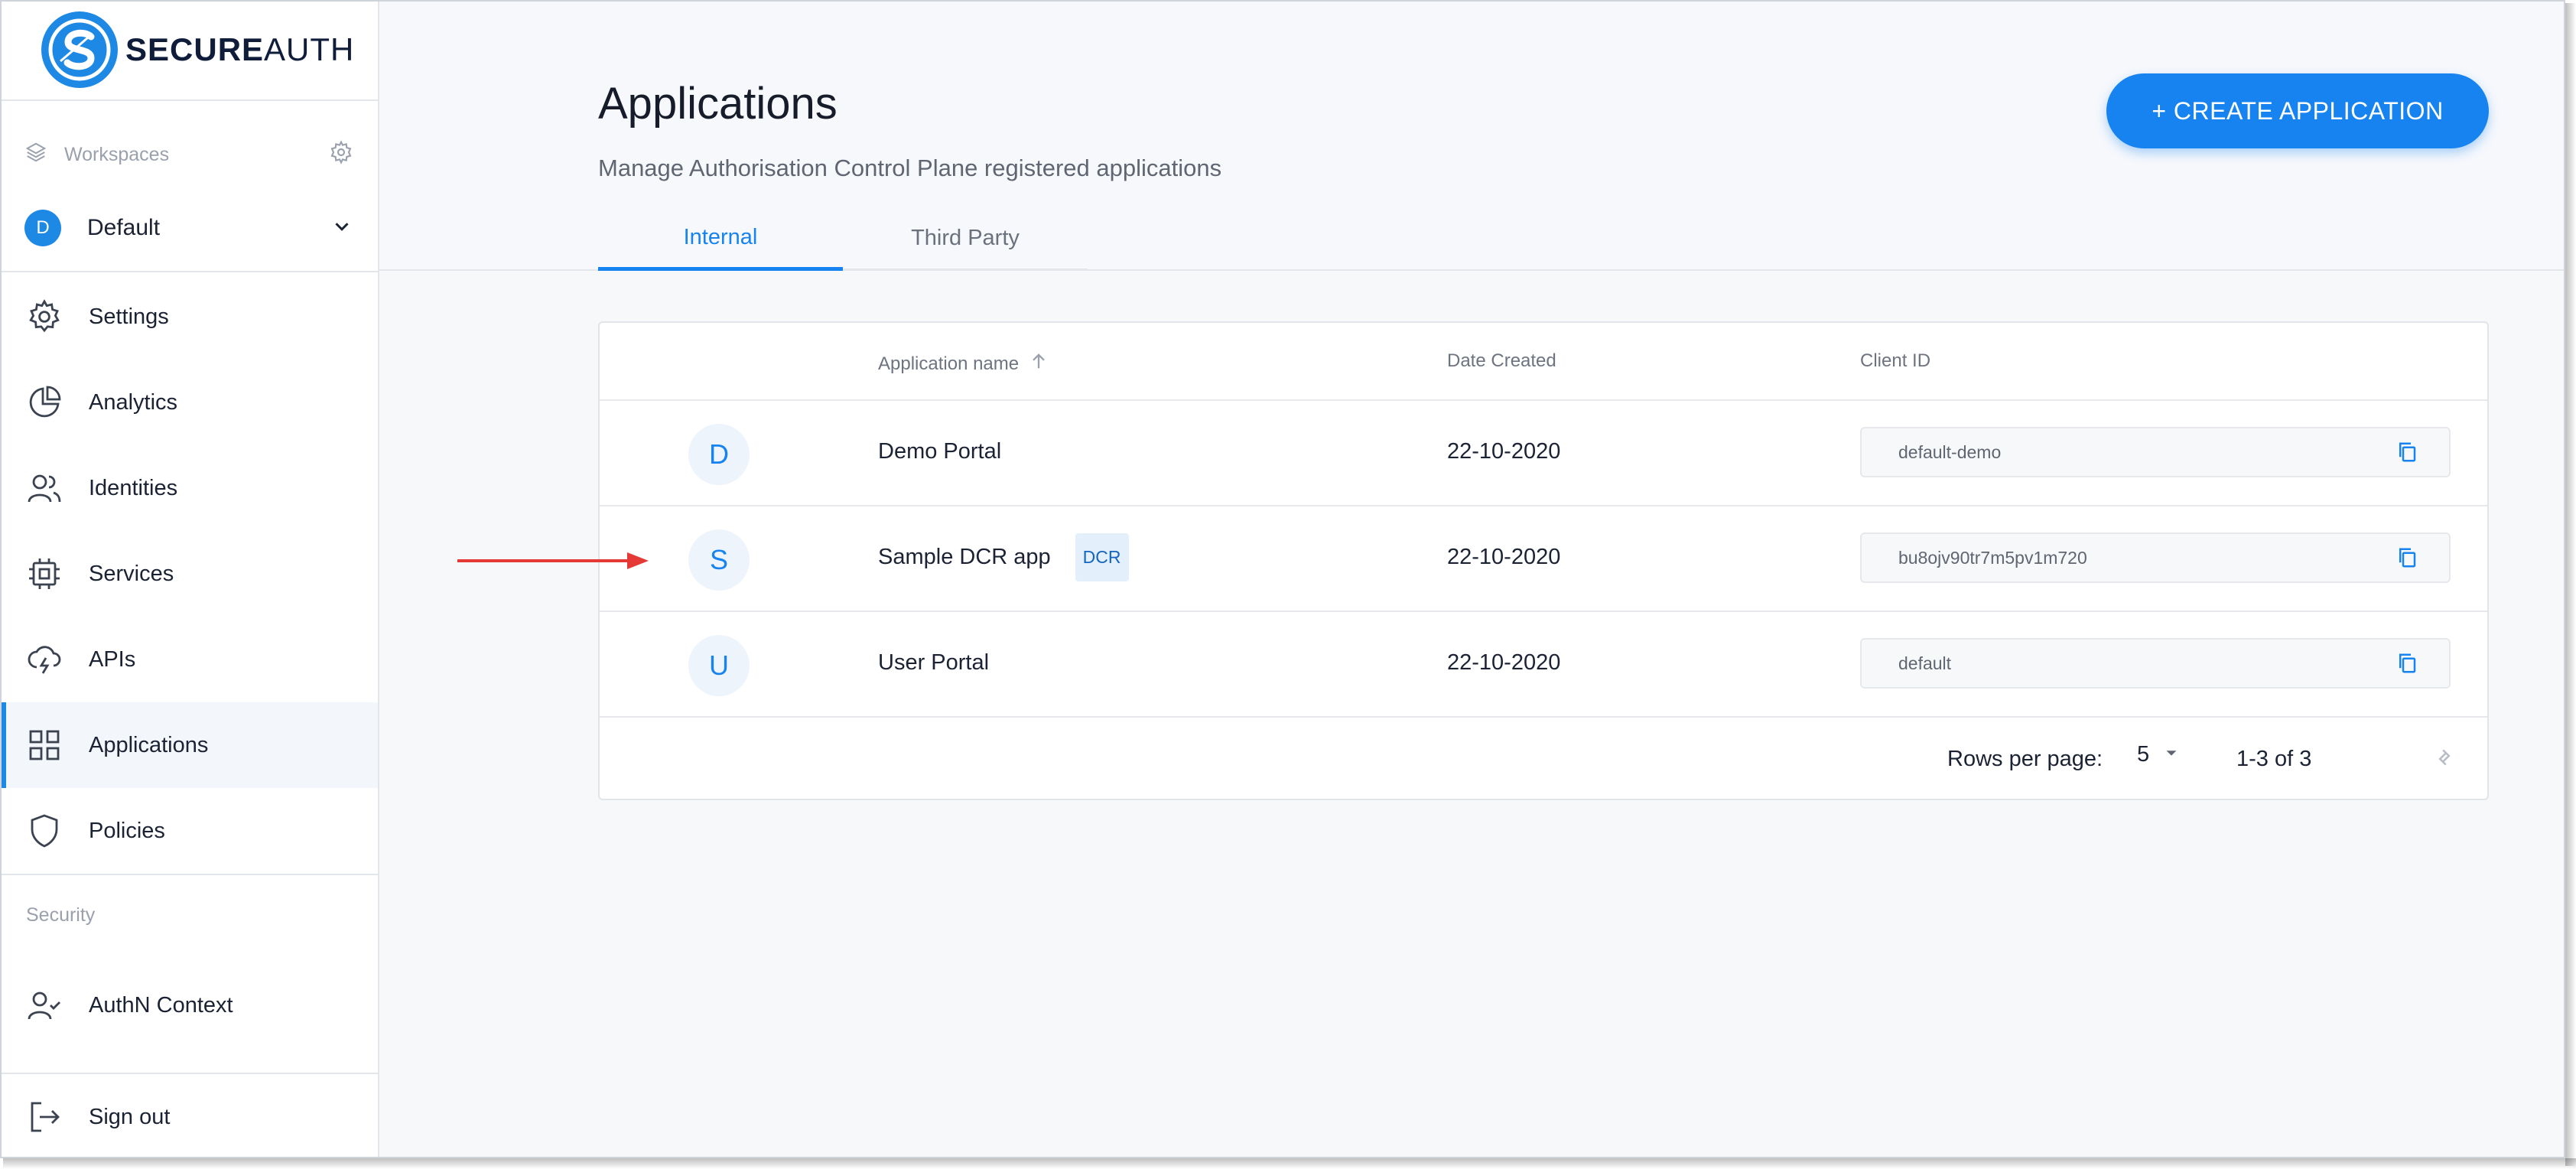  Describe the element at coordinates (553, 561) in the screenshot. I see `annotation-arrow-icon` at that location.